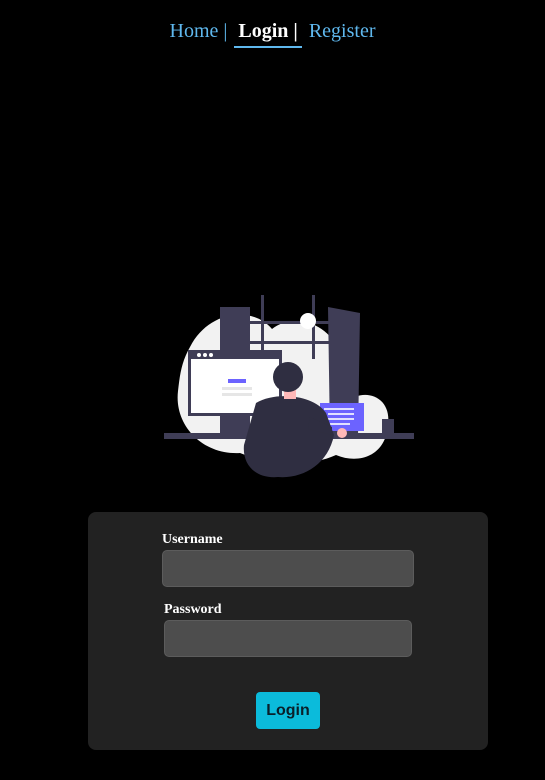 The image size is (545, 780). I want to click on person-body, so click(288, 437).